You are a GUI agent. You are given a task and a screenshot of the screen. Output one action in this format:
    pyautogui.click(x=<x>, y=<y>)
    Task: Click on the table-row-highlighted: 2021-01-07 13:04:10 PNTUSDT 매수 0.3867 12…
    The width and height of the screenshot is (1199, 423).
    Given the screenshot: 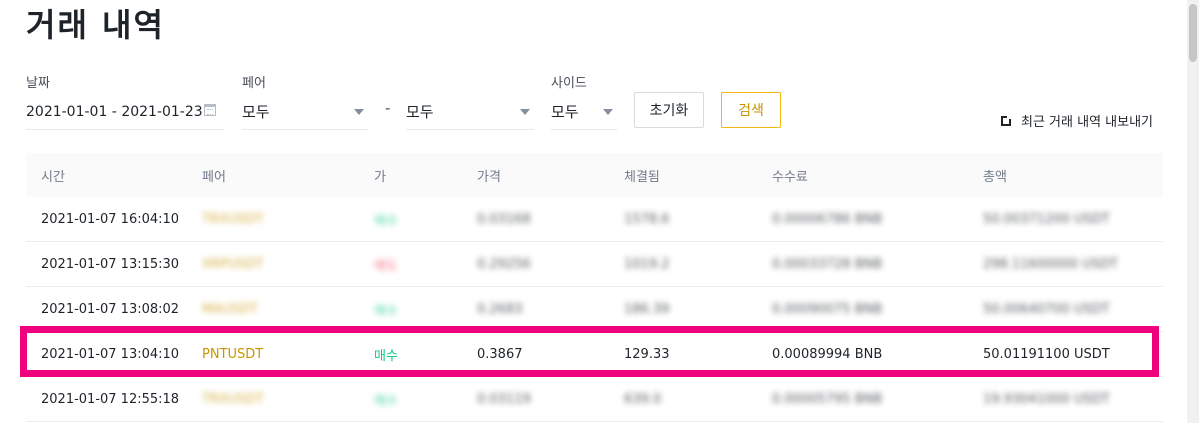 What is the action you would take?
    pyautogui.click(x=594, y=354)
    